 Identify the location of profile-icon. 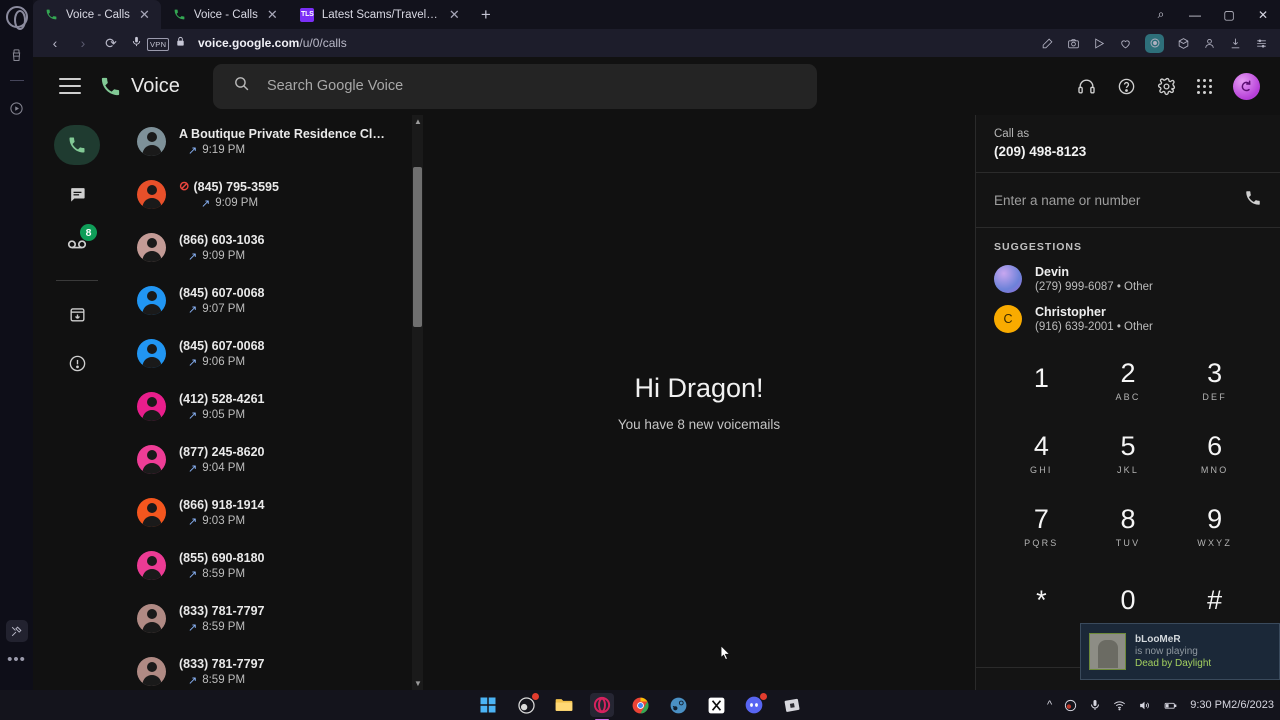
(1209, 43).